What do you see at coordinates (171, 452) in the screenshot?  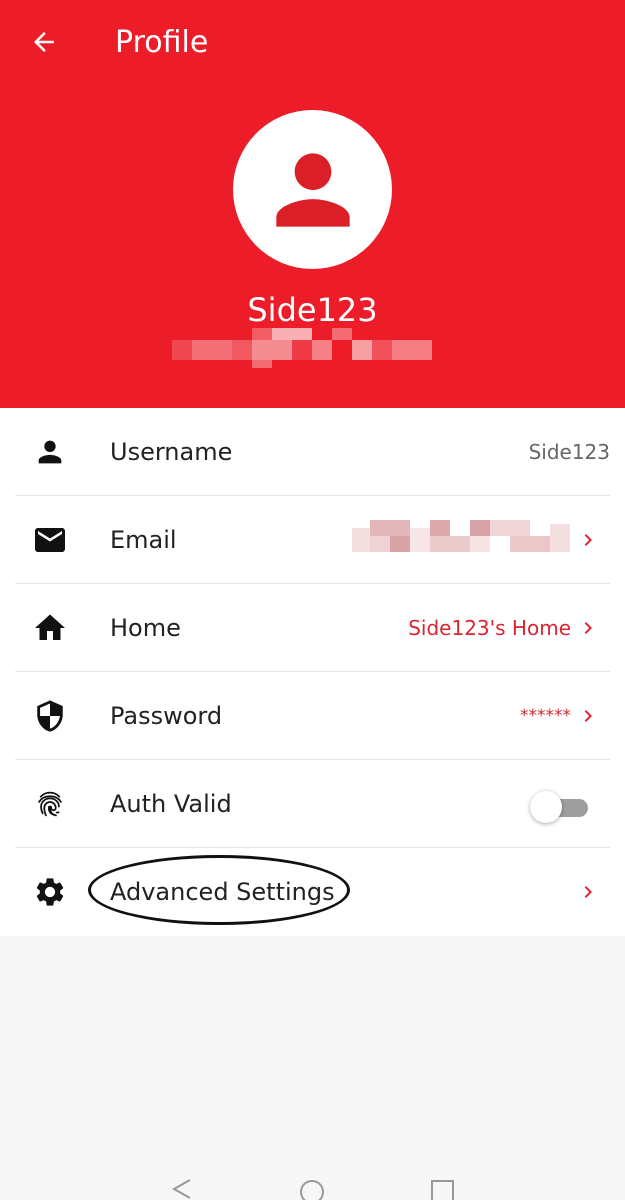 I see `username-label: Username` at bounding box center [171, 452].